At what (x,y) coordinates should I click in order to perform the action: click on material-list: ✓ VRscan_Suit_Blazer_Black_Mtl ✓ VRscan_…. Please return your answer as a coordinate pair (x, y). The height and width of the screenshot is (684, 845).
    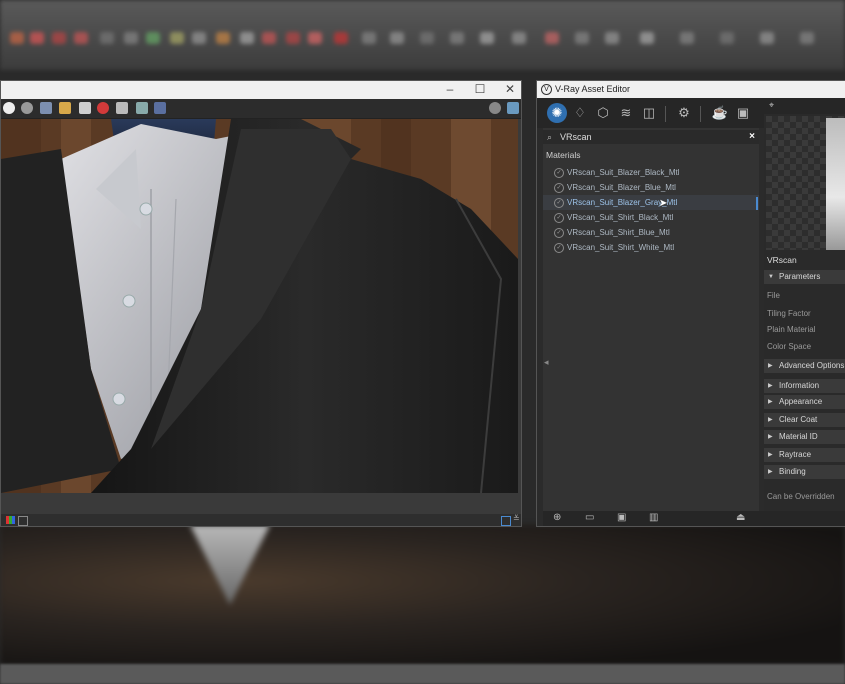
    Looking at the image, I should click on (651, 210).